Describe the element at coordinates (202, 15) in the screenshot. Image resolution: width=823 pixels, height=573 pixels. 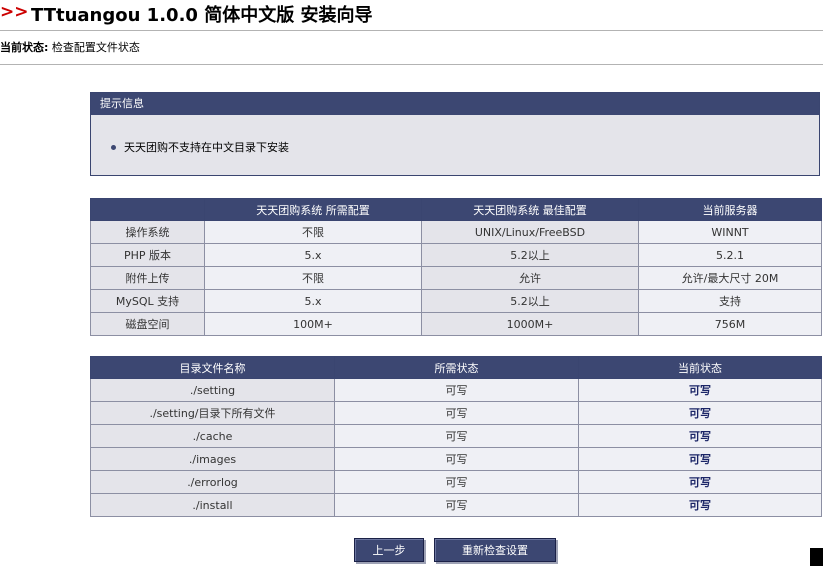
I see `page-title: TTtuangou 1.0.0 简体中文版 安装向导` at that location.